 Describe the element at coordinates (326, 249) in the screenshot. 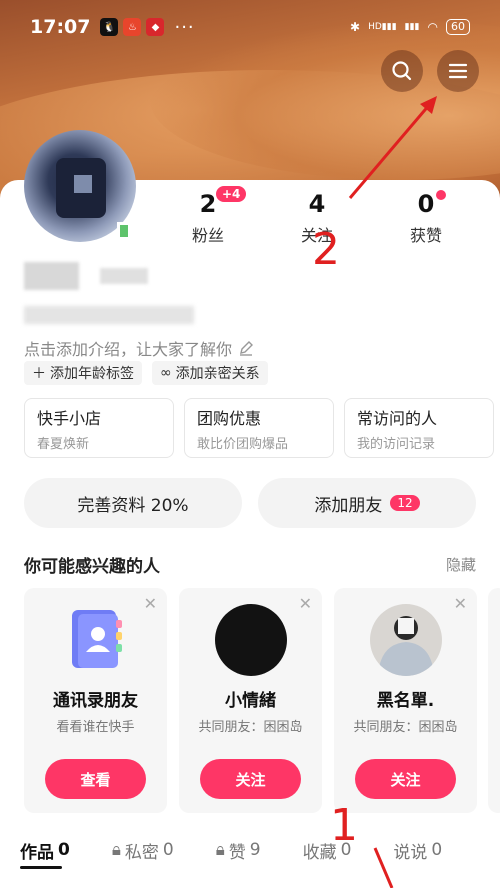

I see `annotation-number: 2` at that location.